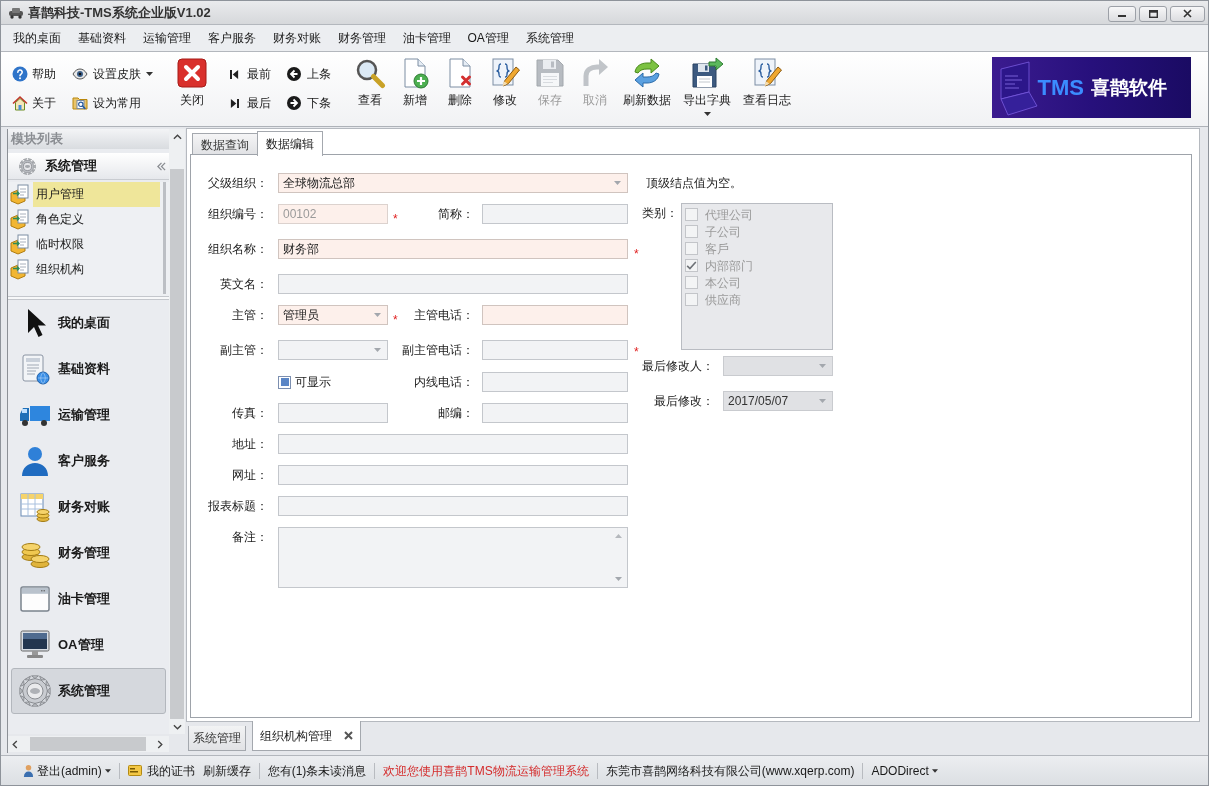  Describe the element at coordinates (1122, 13) in the screenshot. I see `minimize-button` at that location.